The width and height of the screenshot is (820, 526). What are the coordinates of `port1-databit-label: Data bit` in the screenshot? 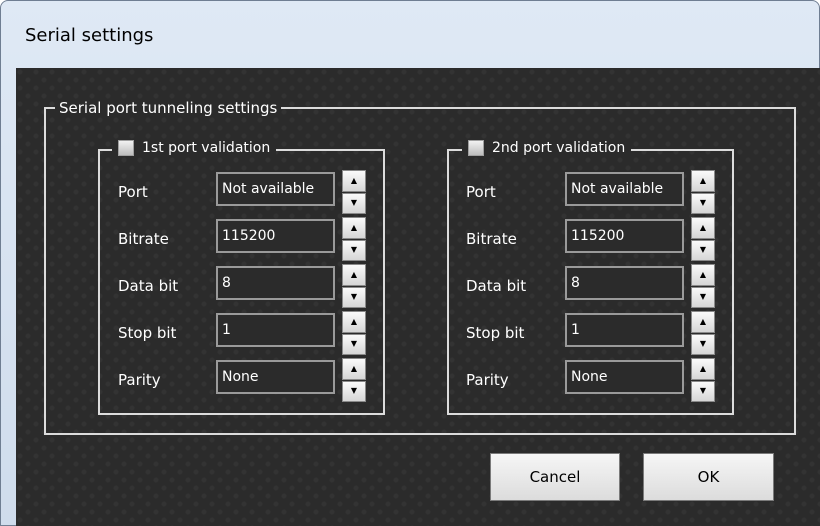 It's located at (148, 286).